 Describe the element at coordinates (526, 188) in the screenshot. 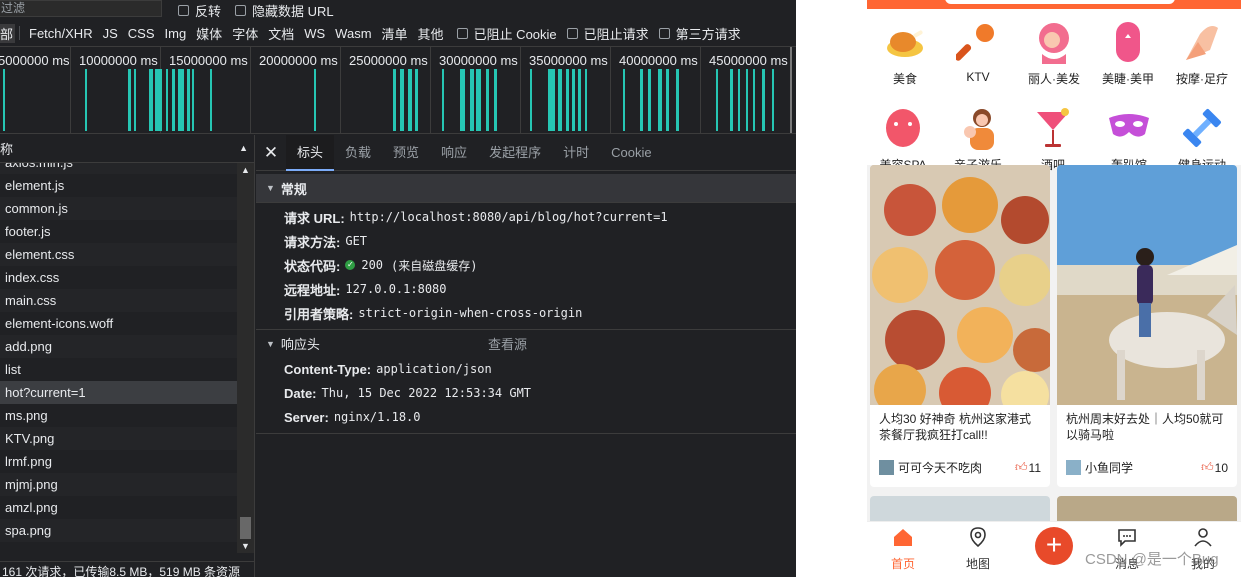

I see `general-section-header: ▼ 常规` at that location.